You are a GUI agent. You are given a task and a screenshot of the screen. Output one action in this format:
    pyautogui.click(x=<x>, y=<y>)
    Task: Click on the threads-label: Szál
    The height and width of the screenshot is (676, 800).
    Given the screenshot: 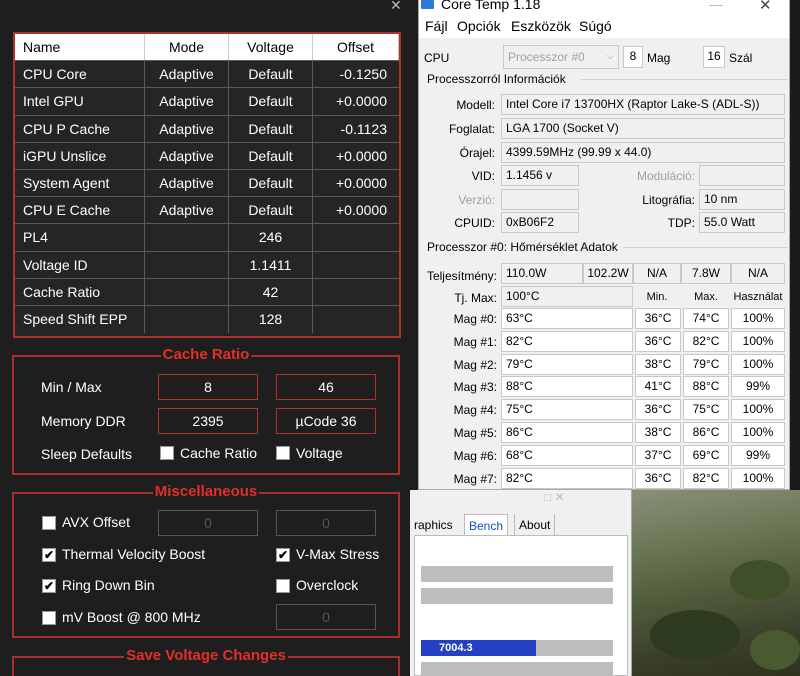 What is the action you would take?
    pyautogui.click(x=741, y=58)
    